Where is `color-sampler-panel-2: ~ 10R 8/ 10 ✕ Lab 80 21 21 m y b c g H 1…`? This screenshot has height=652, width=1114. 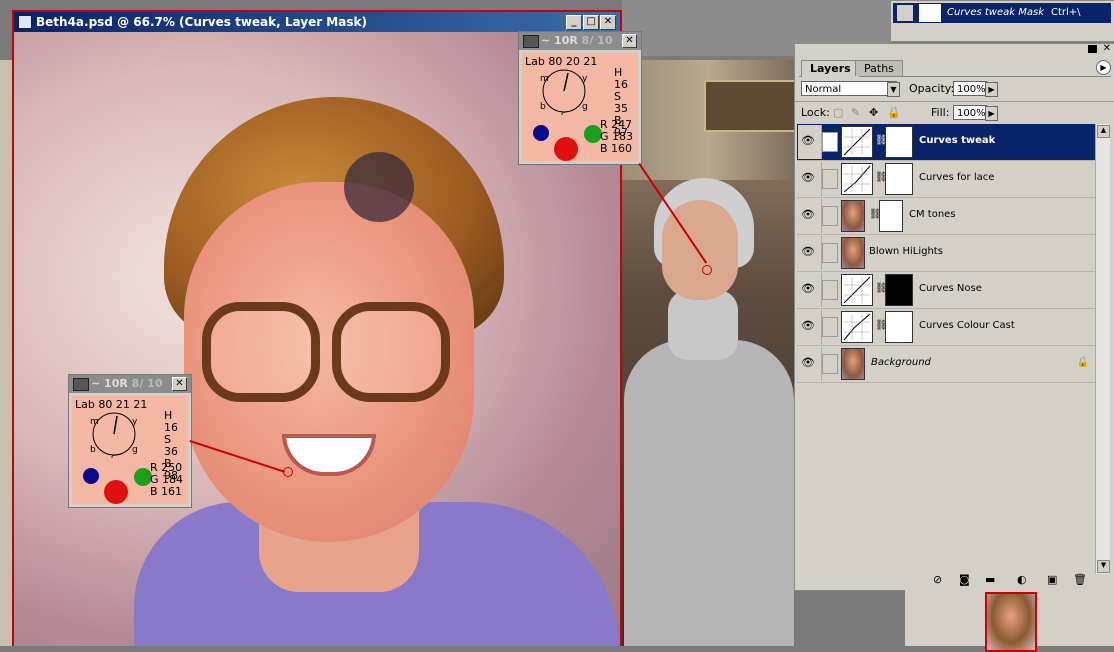 color-sampler-panel-2: ~ 10R 8/ 10 ✕ Lab 80 21 21 m y b c g H 1… is located at coordinates (130, 441).